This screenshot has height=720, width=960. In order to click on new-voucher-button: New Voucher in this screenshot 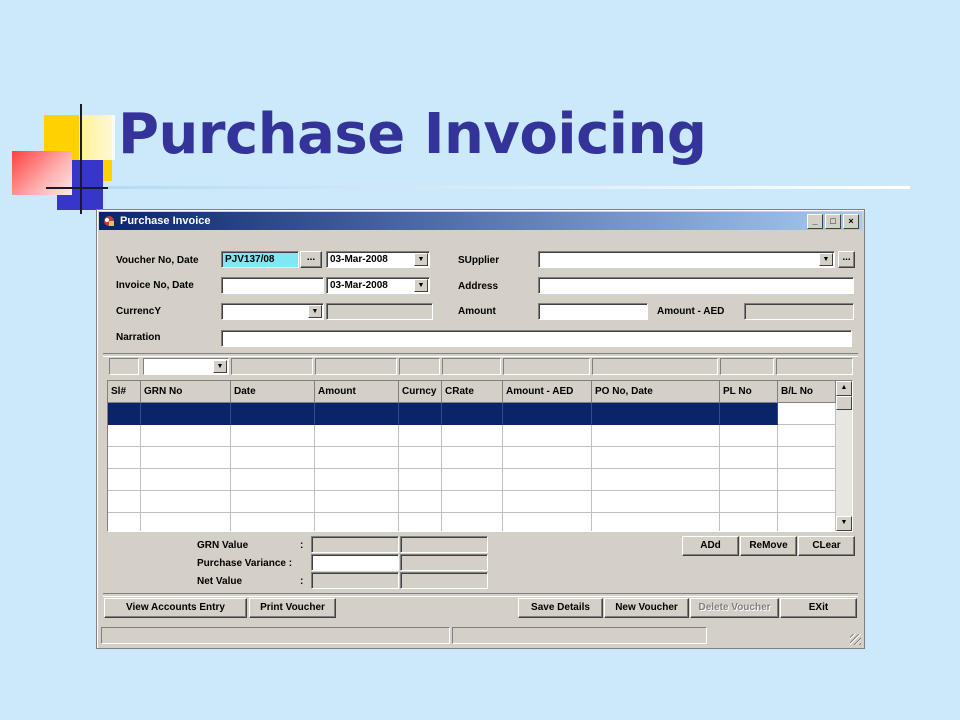, I will do `click(646, 608)`.